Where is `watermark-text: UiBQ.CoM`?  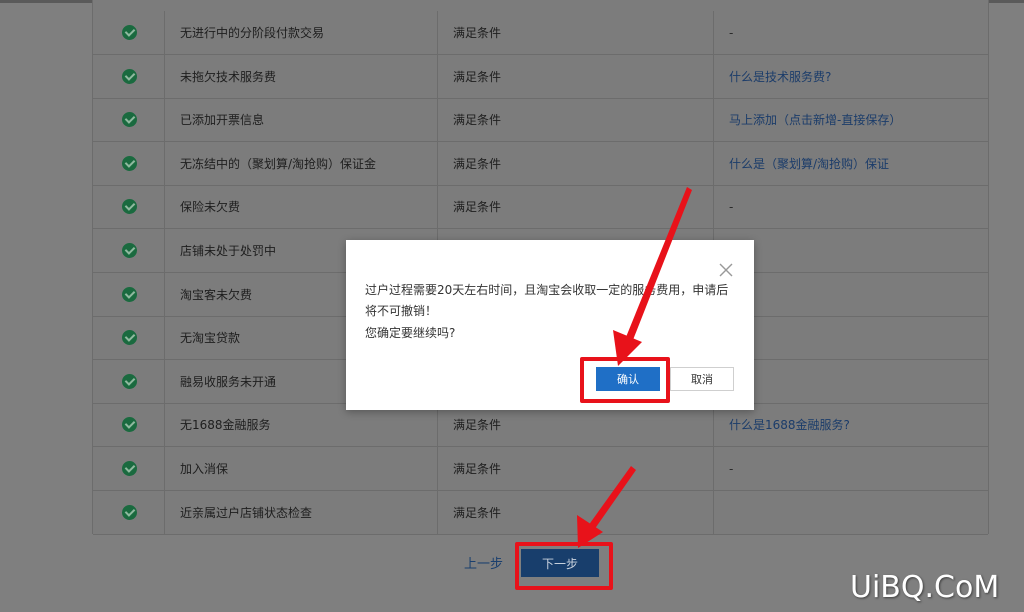
watermark-text: UiBQ.CoM is located at coordinates (925, 587).